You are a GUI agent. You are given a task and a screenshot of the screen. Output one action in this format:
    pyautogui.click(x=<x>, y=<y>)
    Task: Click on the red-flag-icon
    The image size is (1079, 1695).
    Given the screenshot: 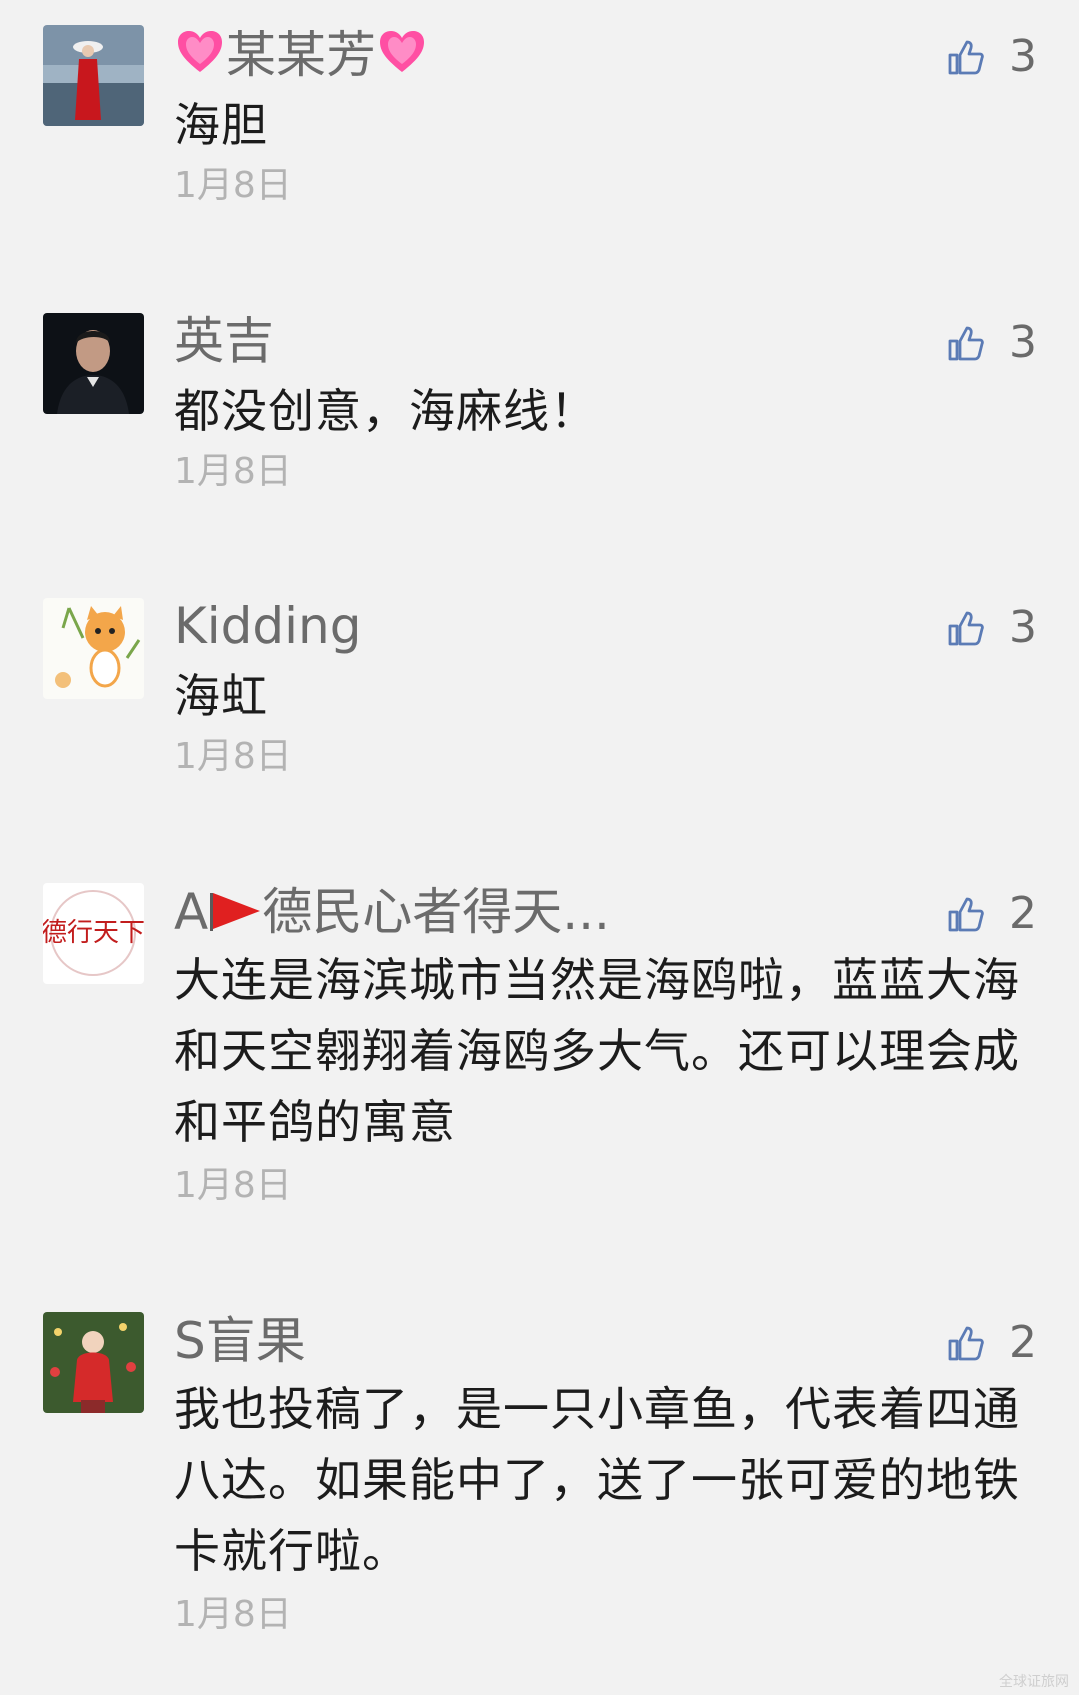 What is the action you would take?
    pyautogui.click(x=235, y=912)
    